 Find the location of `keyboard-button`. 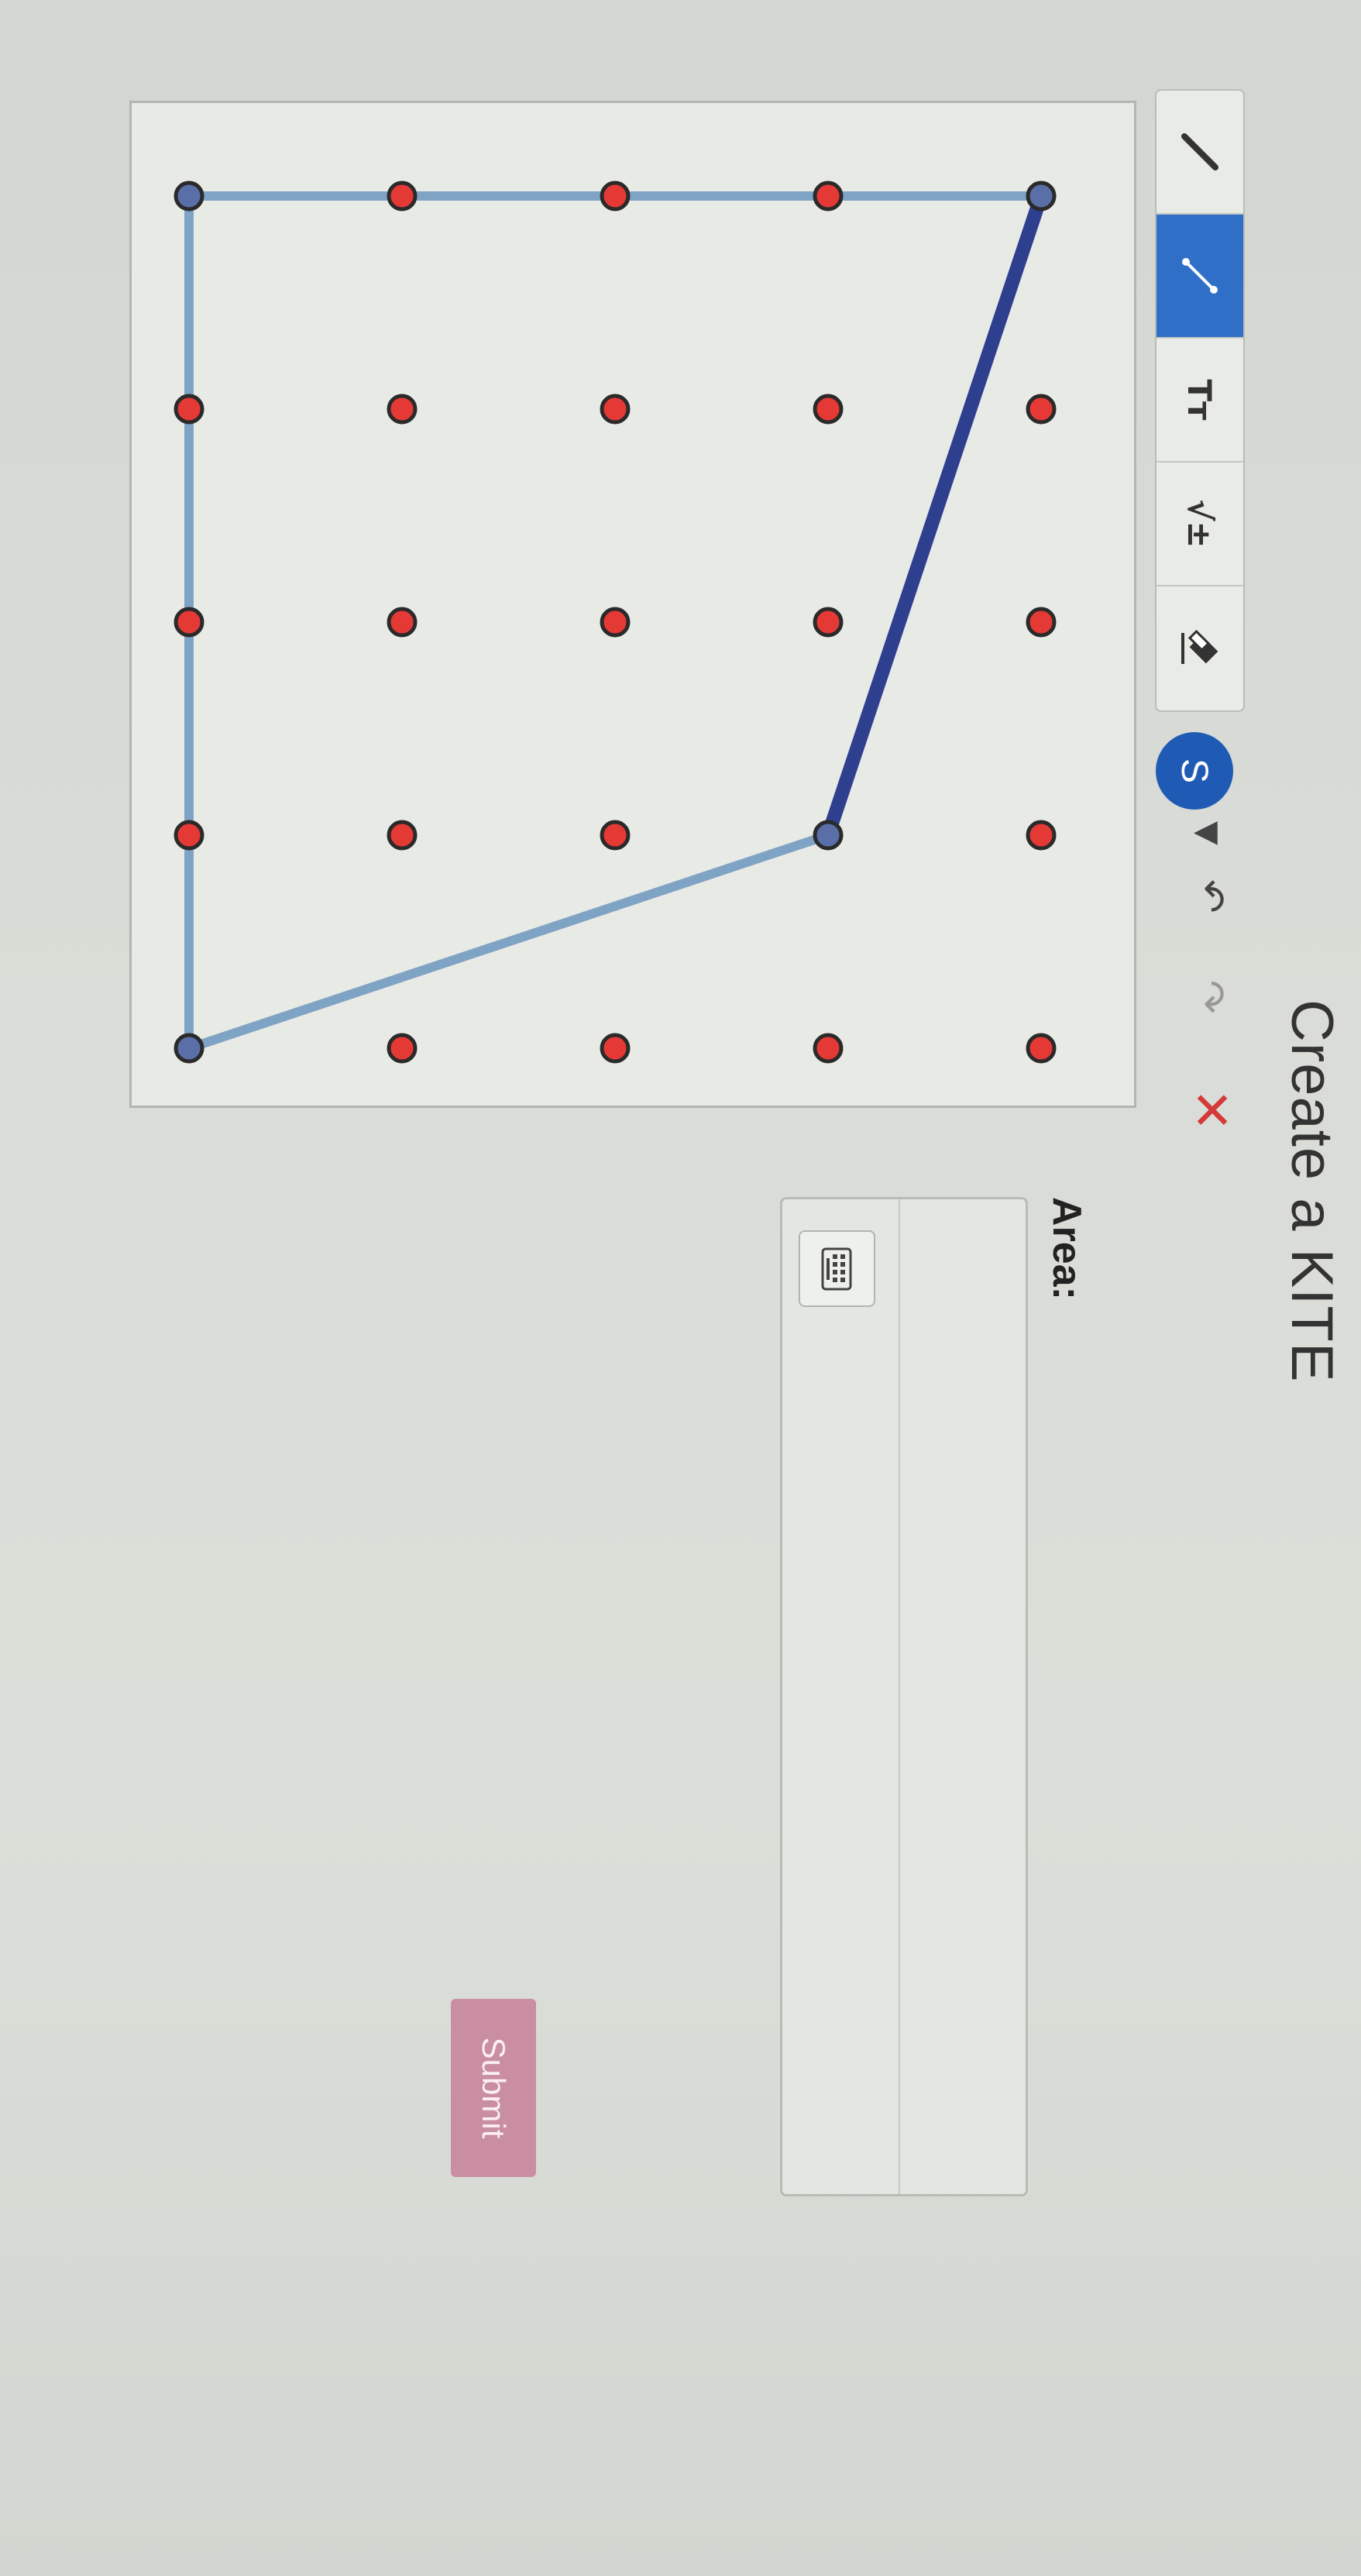

keyboard-button is located at coordinates (837, 1268).